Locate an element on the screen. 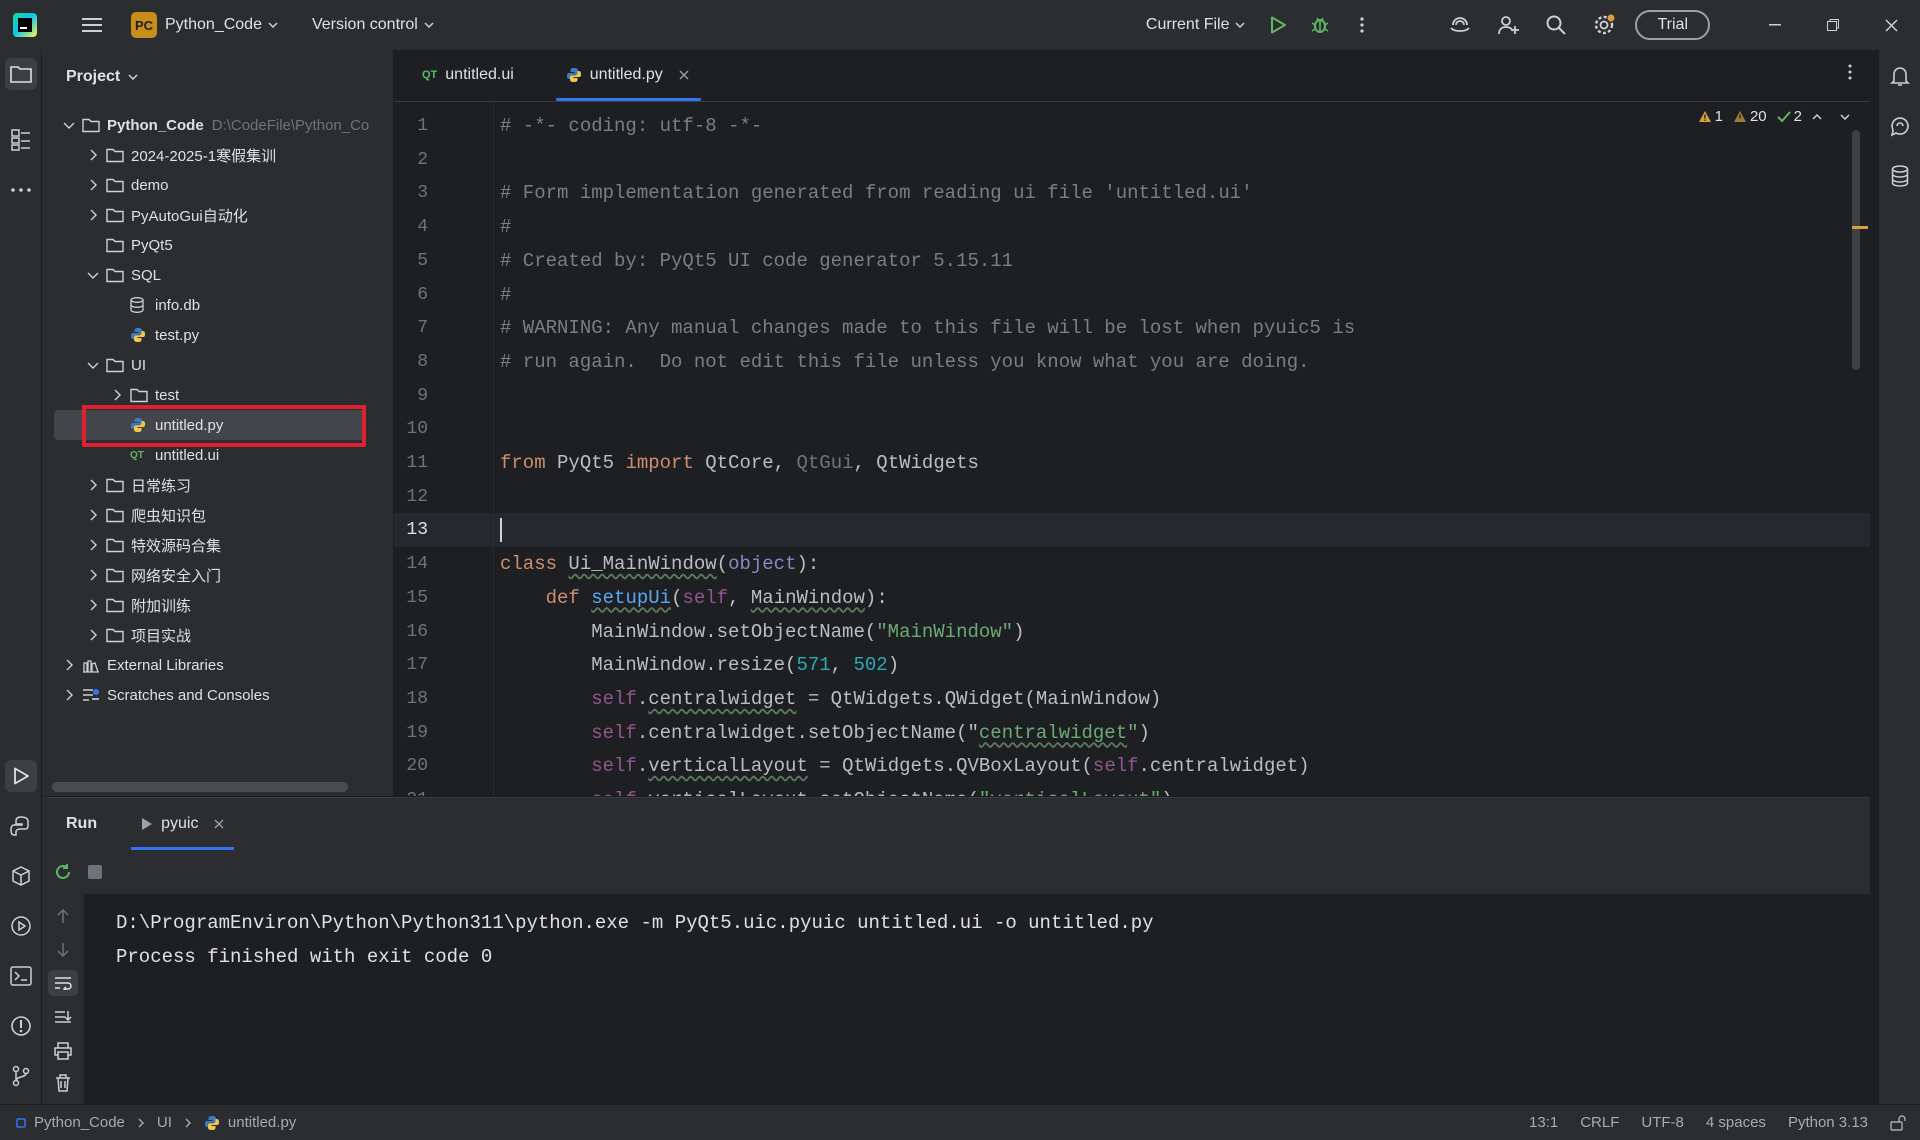  run-icon is located at coordinates (1278, 25).